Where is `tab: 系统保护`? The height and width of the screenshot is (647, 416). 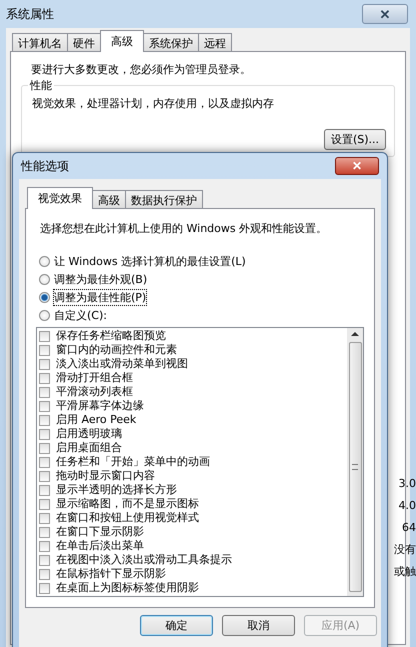
tab: 系统保护 is located at coordinates (171, 42).